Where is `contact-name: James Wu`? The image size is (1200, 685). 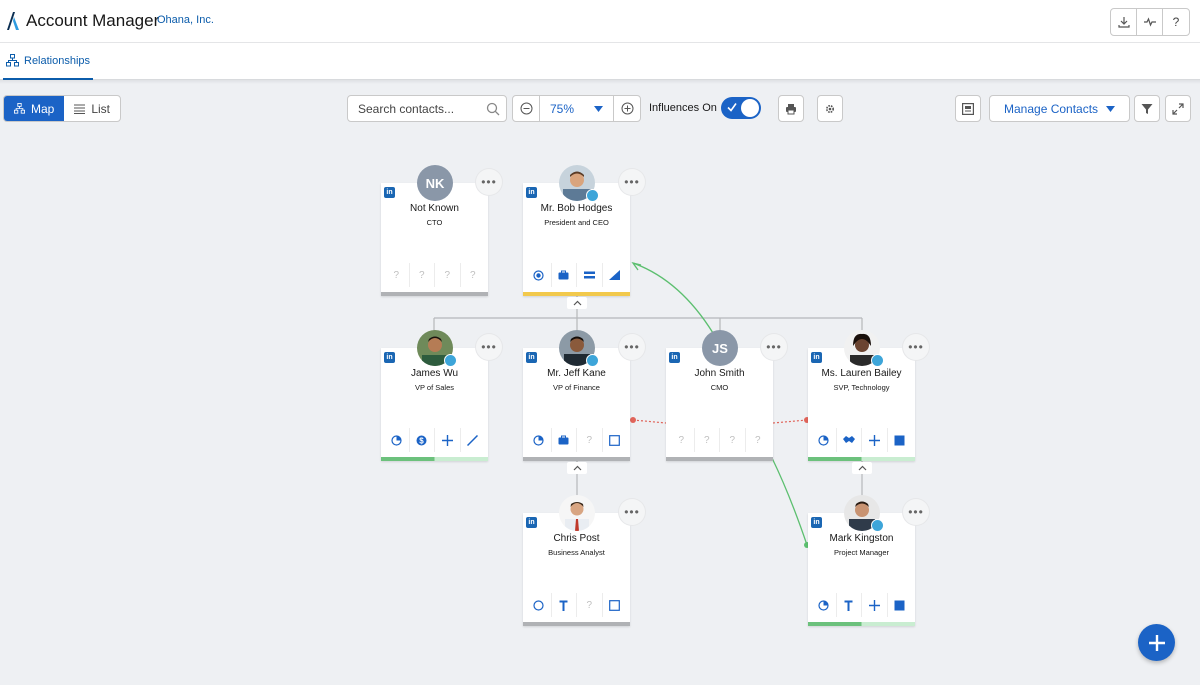
contact-name: James Wu is located at coordinates (434, 373).